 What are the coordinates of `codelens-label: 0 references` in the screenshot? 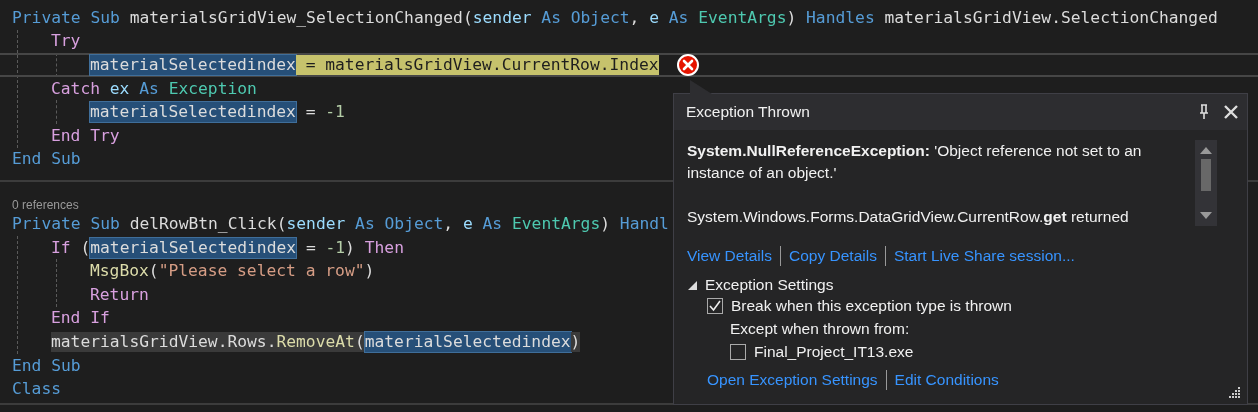 It's located at (45, 203).